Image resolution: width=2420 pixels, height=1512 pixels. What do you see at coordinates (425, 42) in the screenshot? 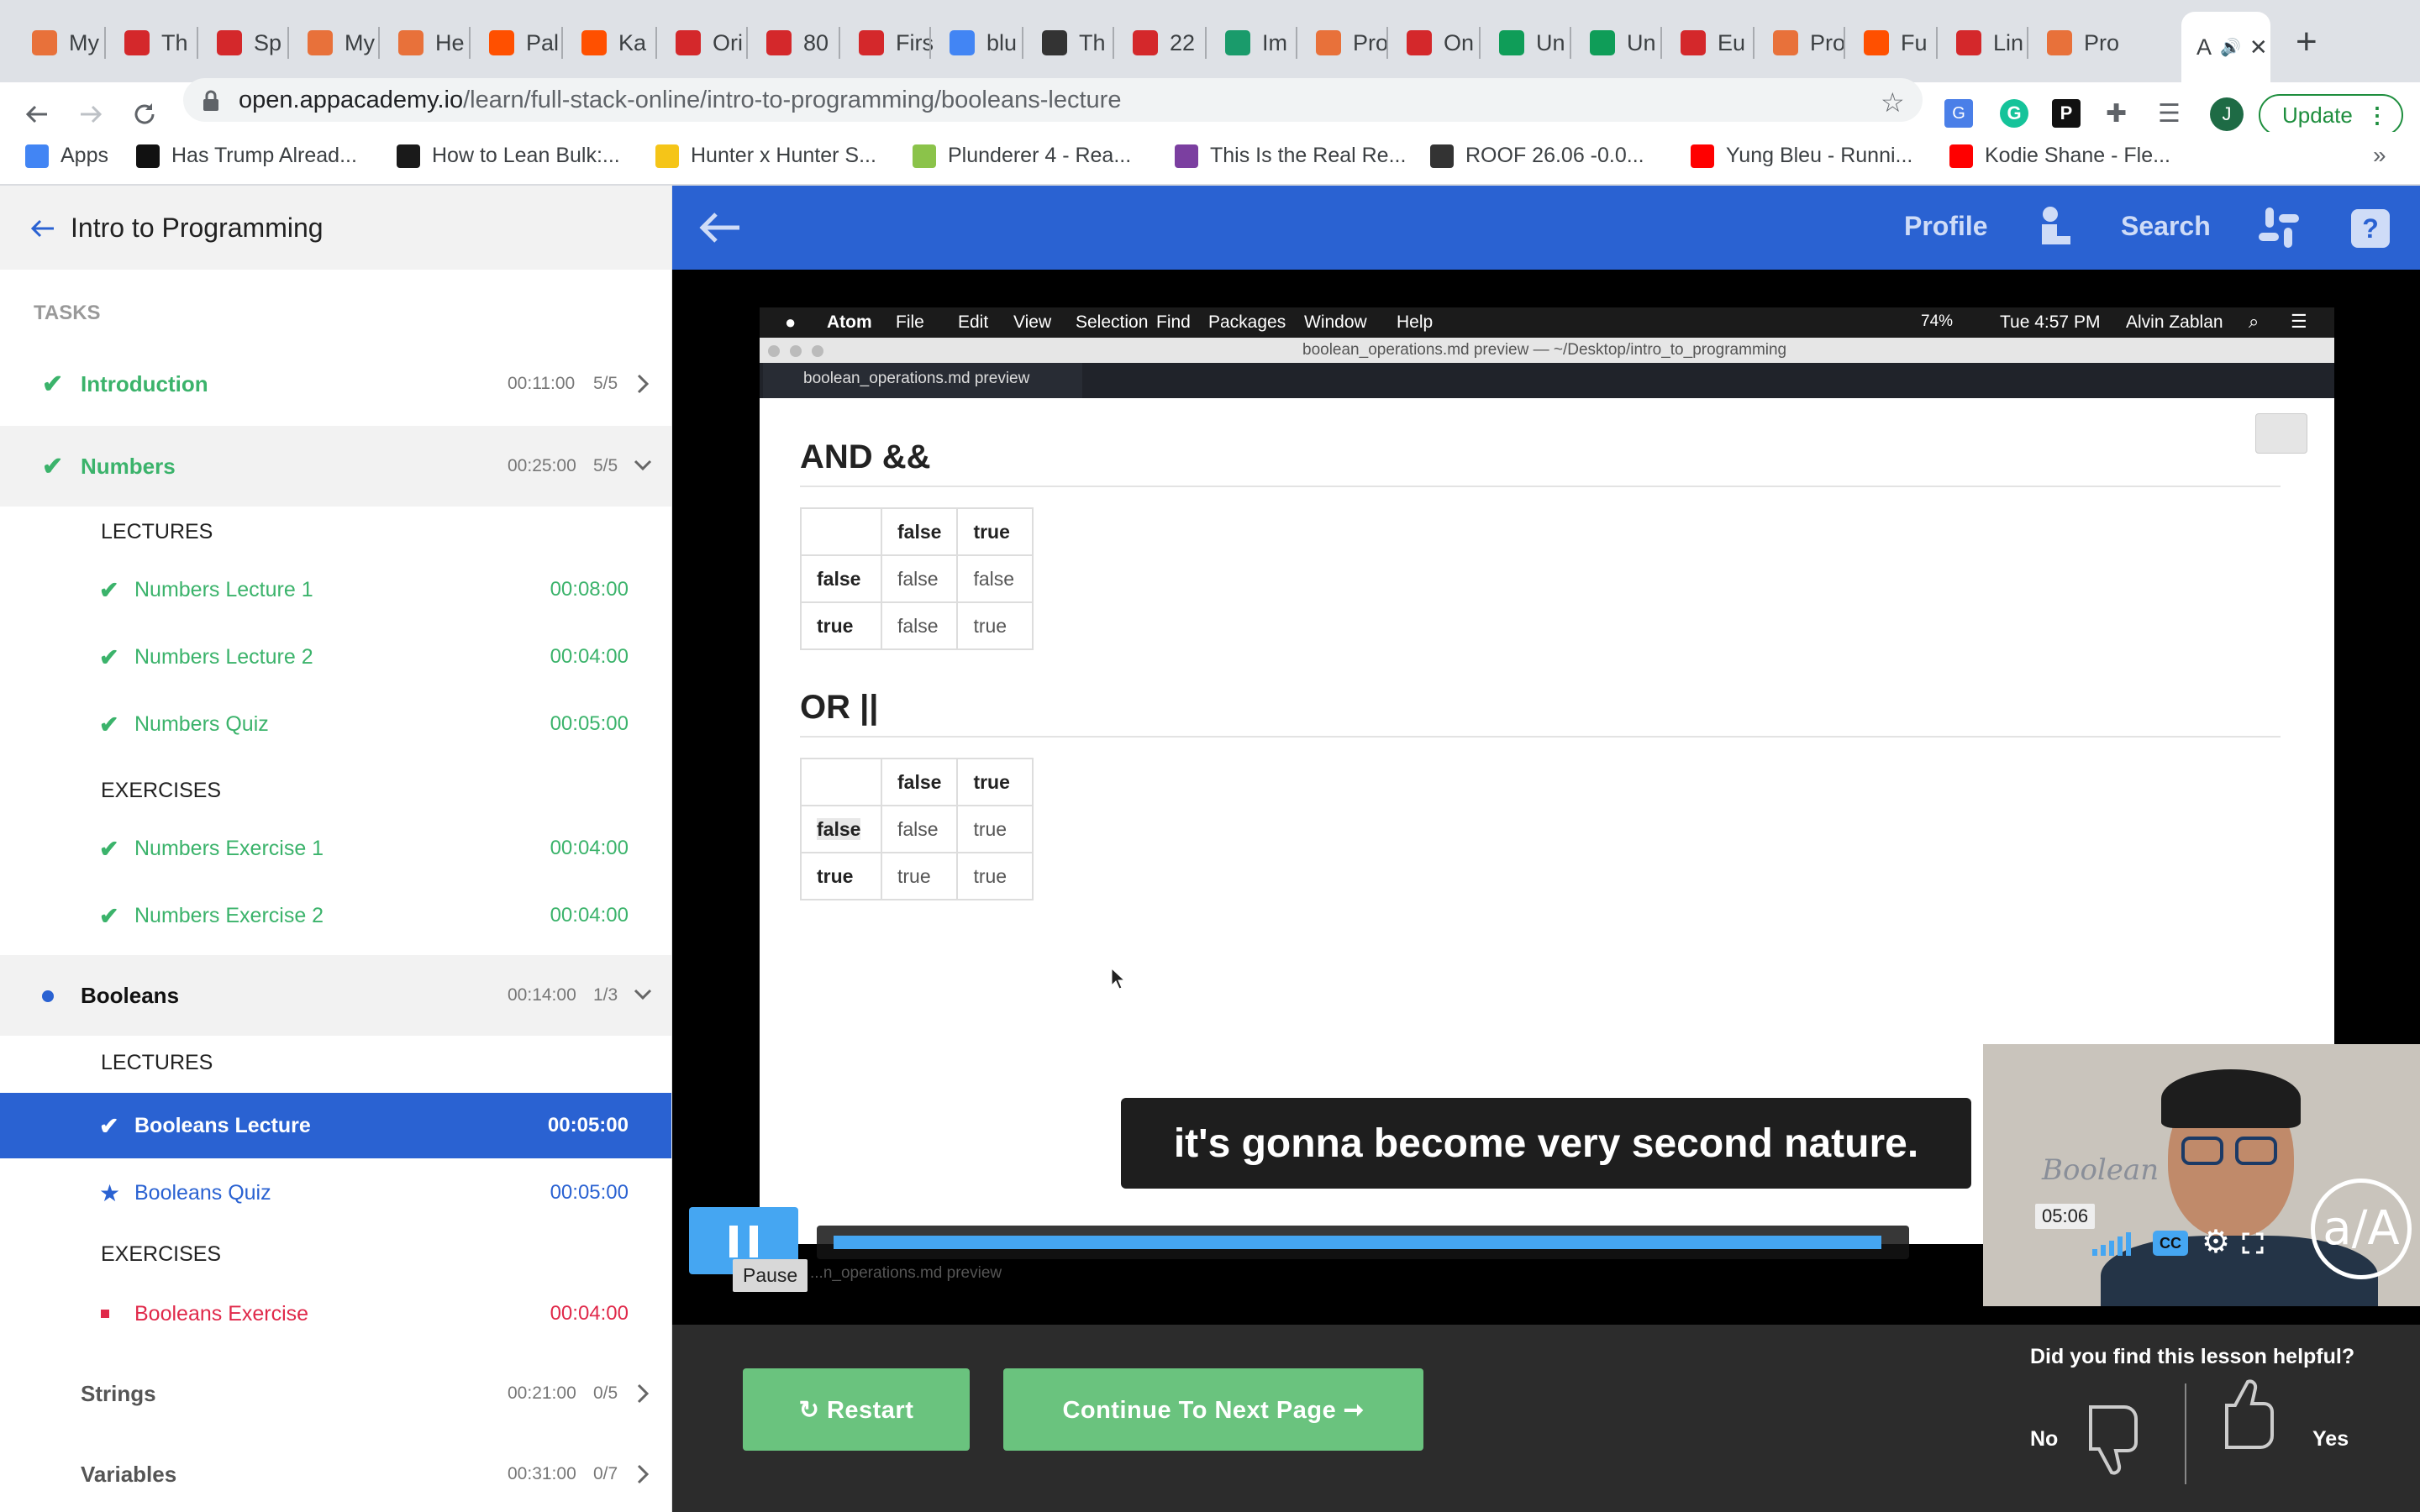
I see `browser-tab: He` at bounding box center [425, 42].